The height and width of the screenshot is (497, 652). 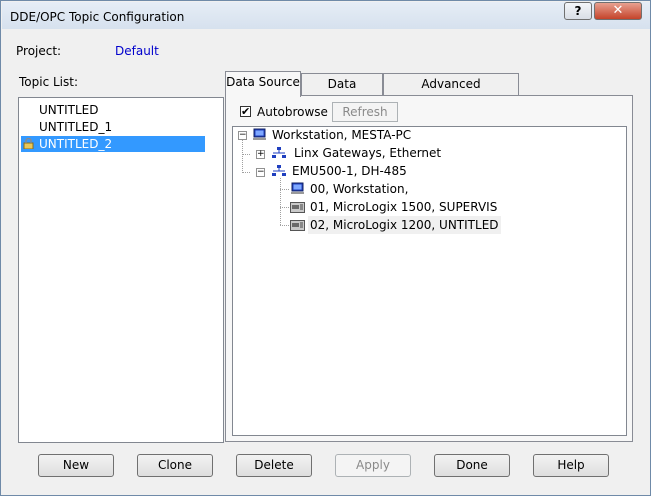 What do you see at coordinates (578, 11) in the screenshot?
I see `title-help-button: ?` at bounding box center [578, 11].